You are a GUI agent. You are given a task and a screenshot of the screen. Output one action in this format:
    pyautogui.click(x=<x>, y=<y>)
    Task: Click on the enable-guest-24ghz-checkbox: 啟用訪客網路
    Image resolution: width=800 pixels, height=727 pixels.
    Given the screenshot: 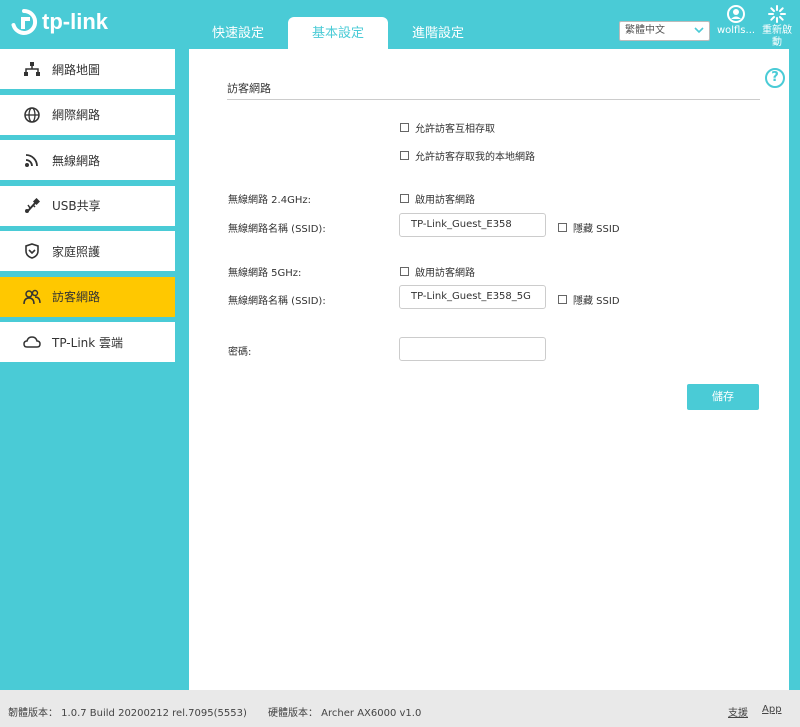 What is the action you would take?
    pyautogui.click(x=437, y=198)
    